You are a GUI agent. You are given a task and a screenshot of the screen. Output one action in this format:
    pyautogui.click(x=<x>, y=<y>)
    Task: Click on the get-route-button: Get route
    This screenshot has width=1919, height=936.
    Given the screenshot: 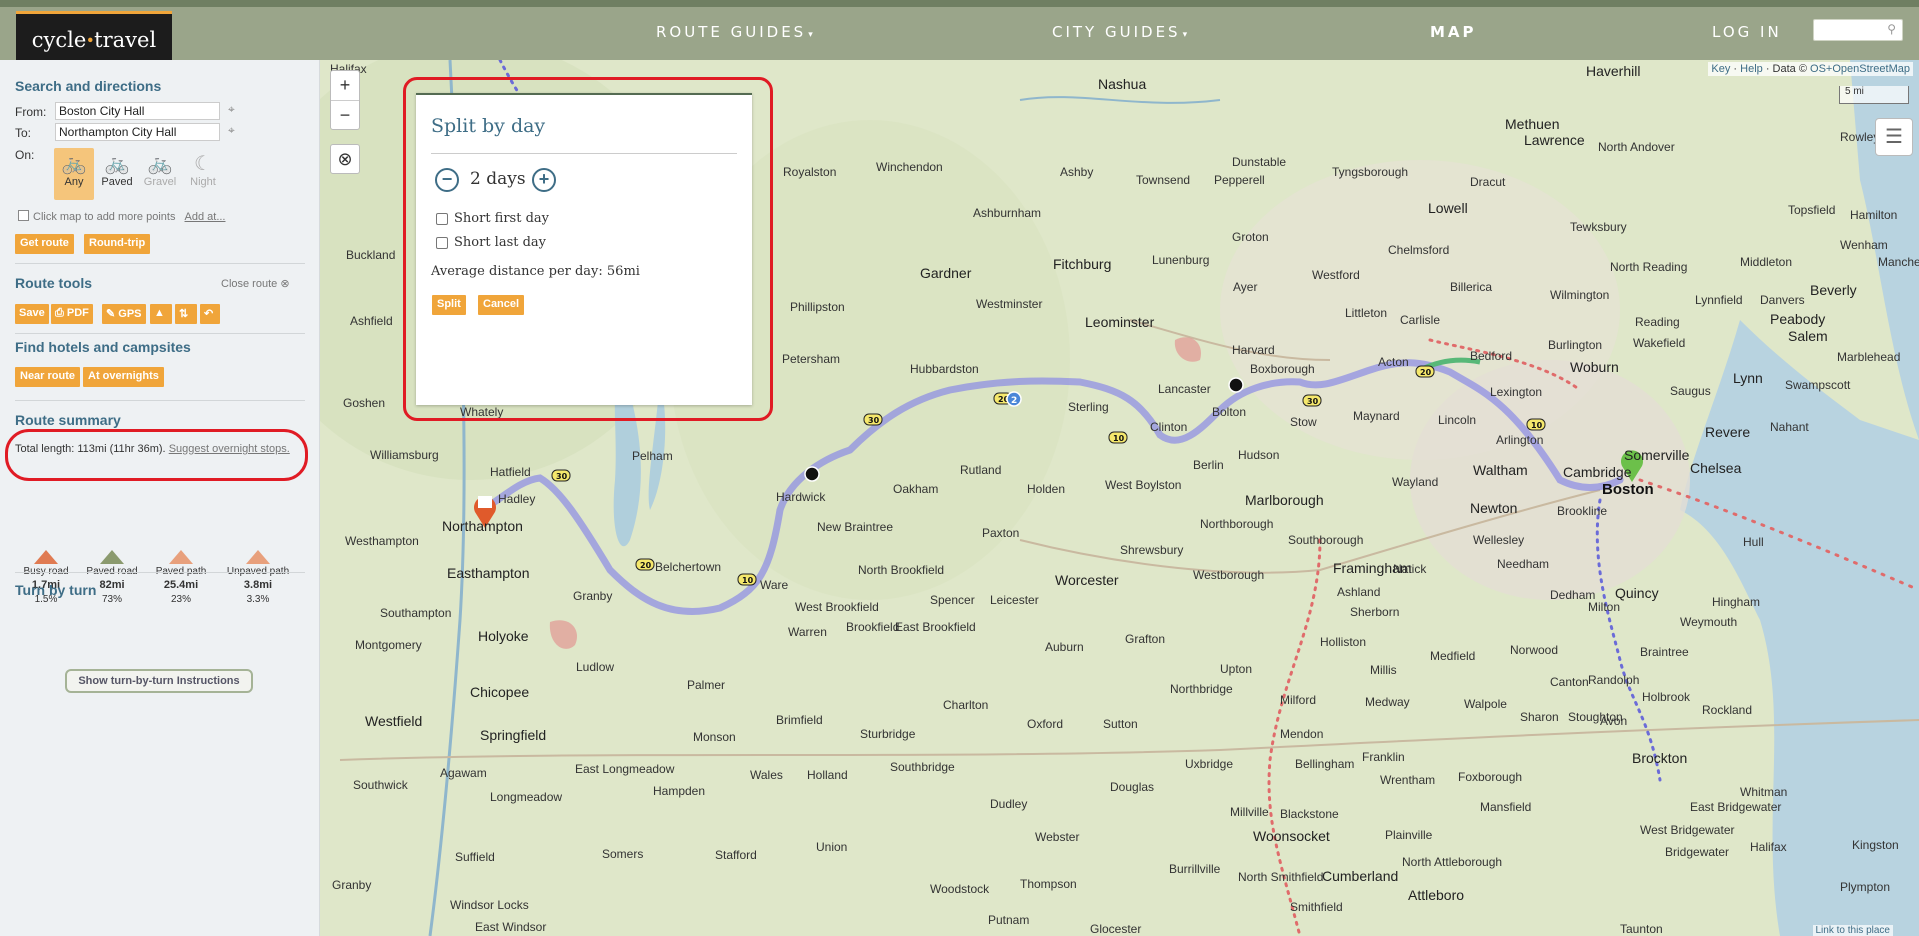 What is the action you would take?
    pyautogui.click(x=44, y=244)
    